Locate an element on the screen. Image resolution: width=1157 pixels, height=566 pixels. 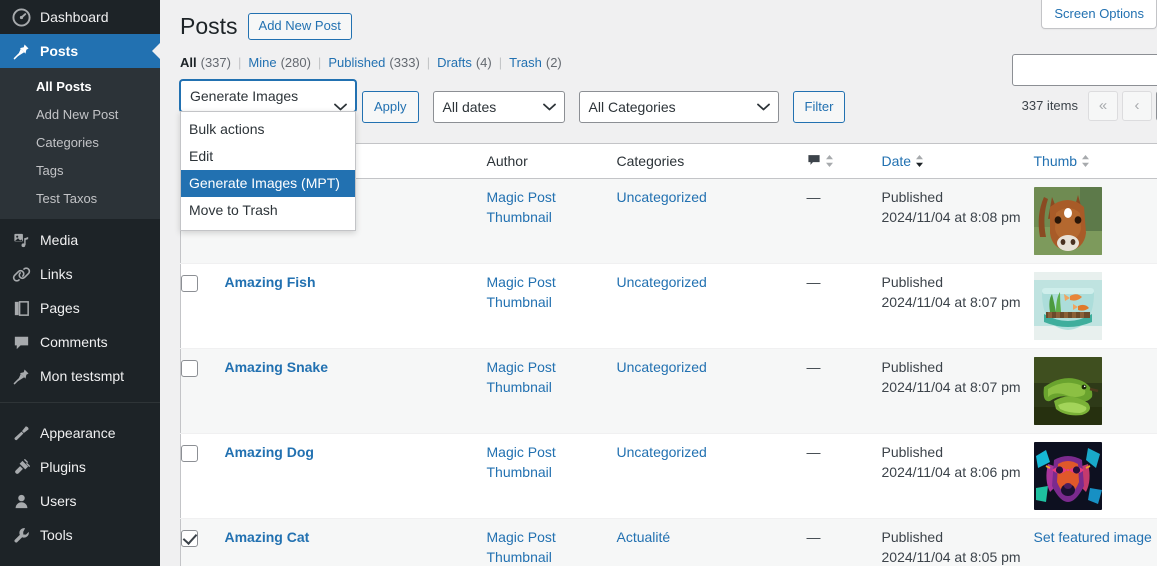
date-sort-wrap: Date is located at coordinates (903, 161).